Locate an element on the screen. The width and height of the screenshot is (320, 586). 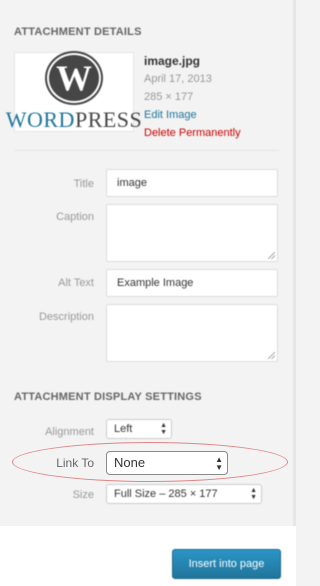
alignment-select: Left ▲ ▼ is located at coordinates (139, 429).